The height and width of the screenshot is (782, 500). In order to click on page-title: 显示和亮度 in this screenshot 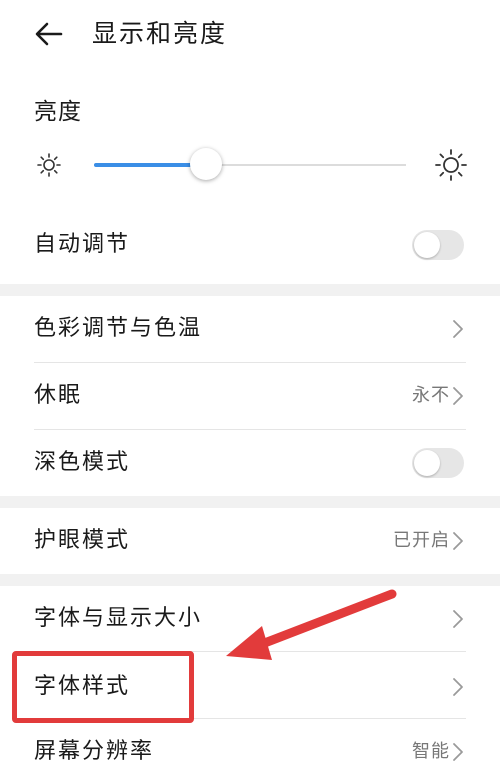, I will do `click(160, 33)`.